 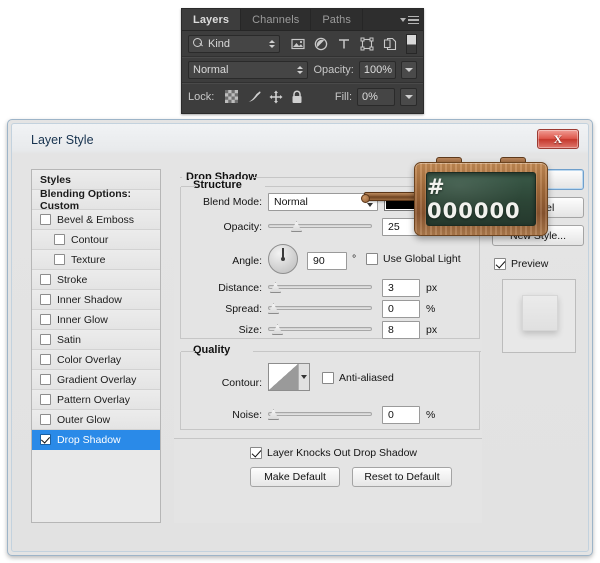 I want to click on sidebar-item-color-overlay: Color Overlay, so click(x=96, y=360).